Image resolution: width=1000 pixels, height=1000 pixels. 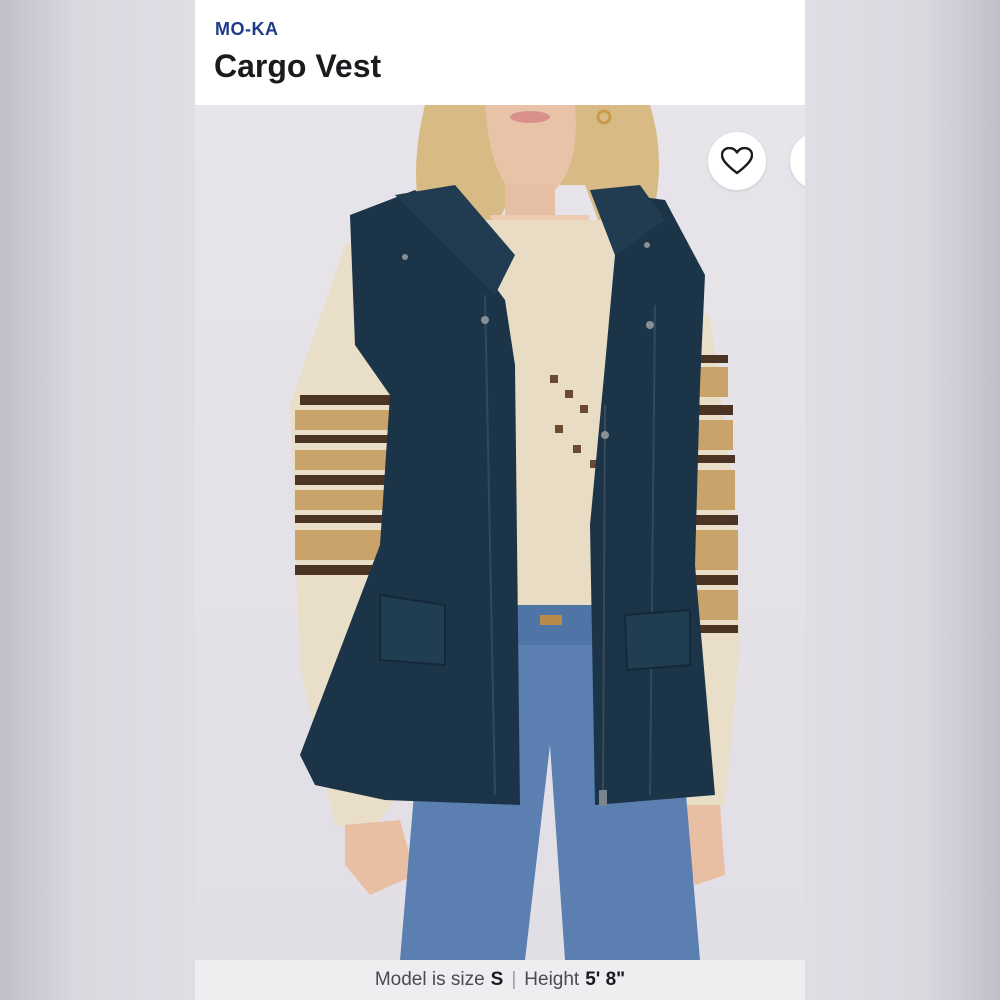 What do you see at coordinates (429, 979) in the screenshot?
I see `size-label: Model is size` at bounding box center [429, 979].